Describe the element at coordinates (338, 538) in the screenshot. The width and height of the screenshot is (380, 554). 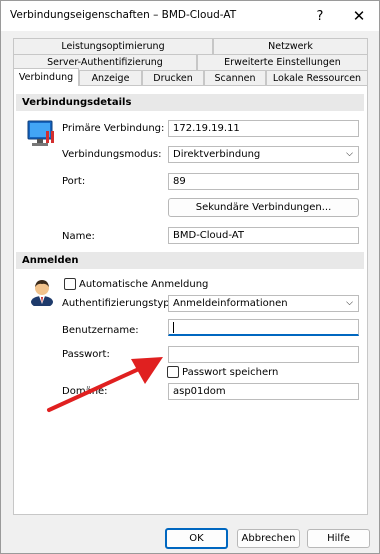
I see `help-button: Hilfe` at that location.